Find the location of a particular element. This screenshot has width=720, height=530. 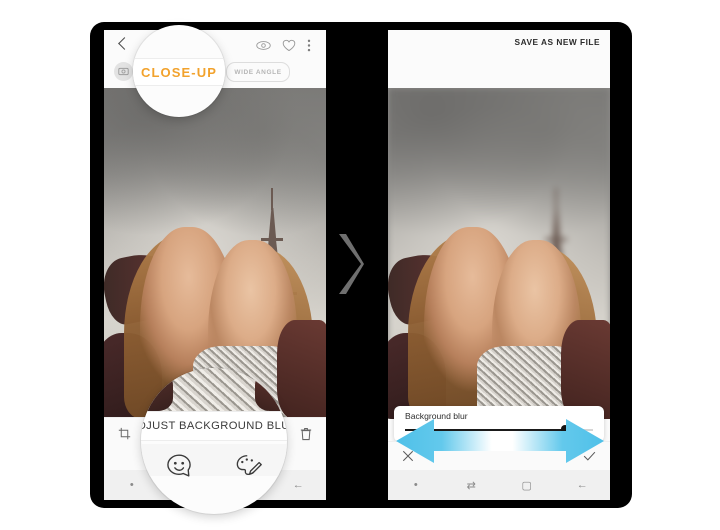

heart-icon is located at coordinates (289, 48).